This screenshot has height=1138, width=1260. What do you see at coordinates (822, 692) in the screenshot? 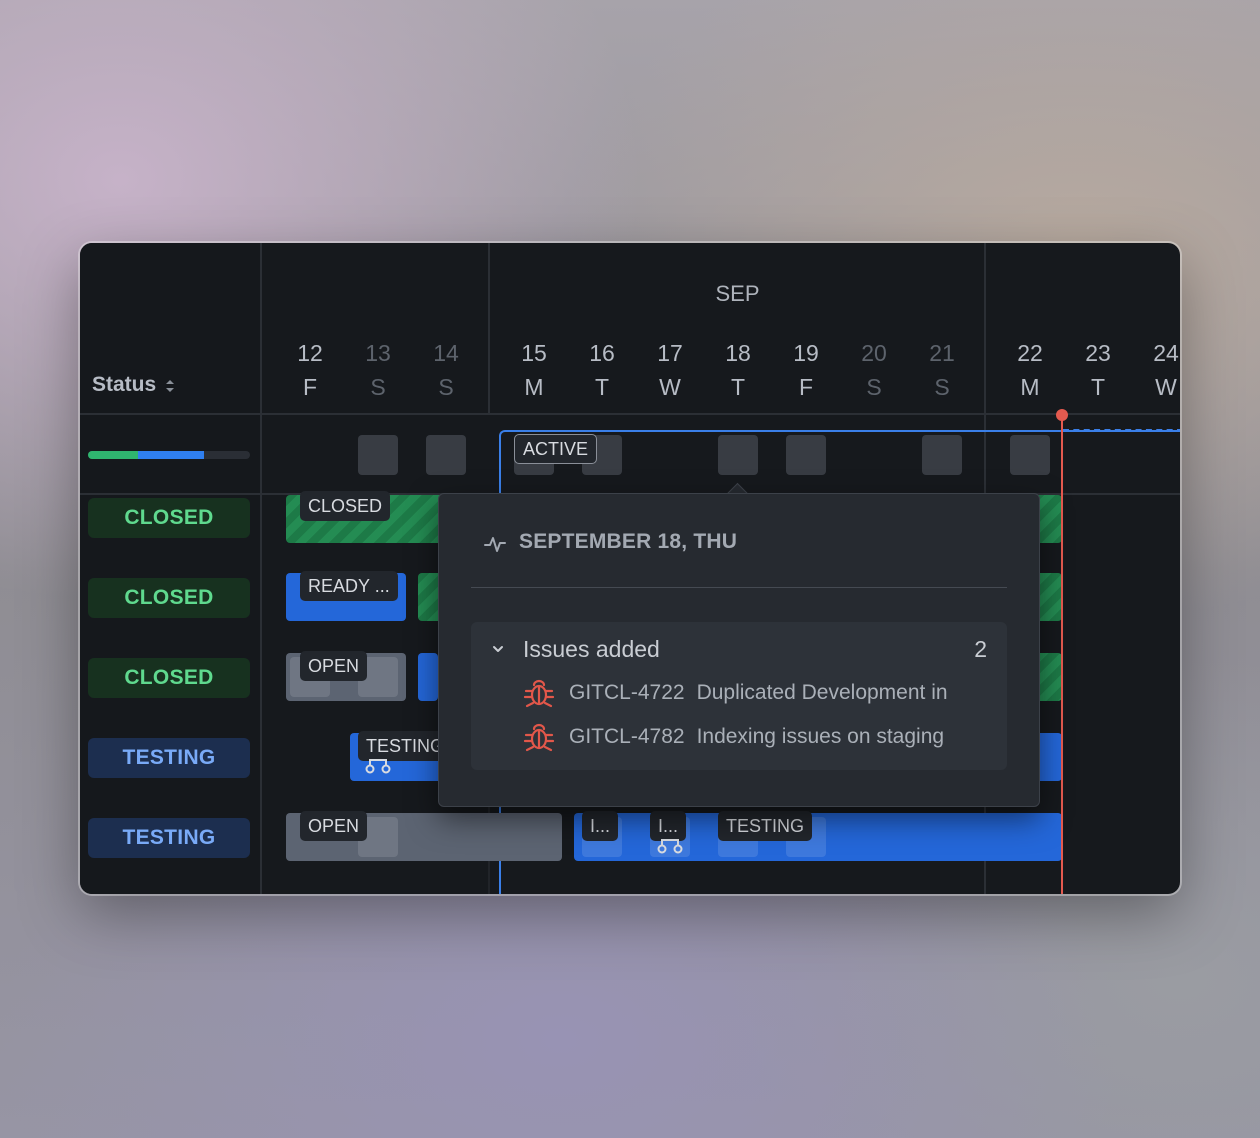
I see `issue-title: Duplicated Development in` at bounding box center [822, 692].